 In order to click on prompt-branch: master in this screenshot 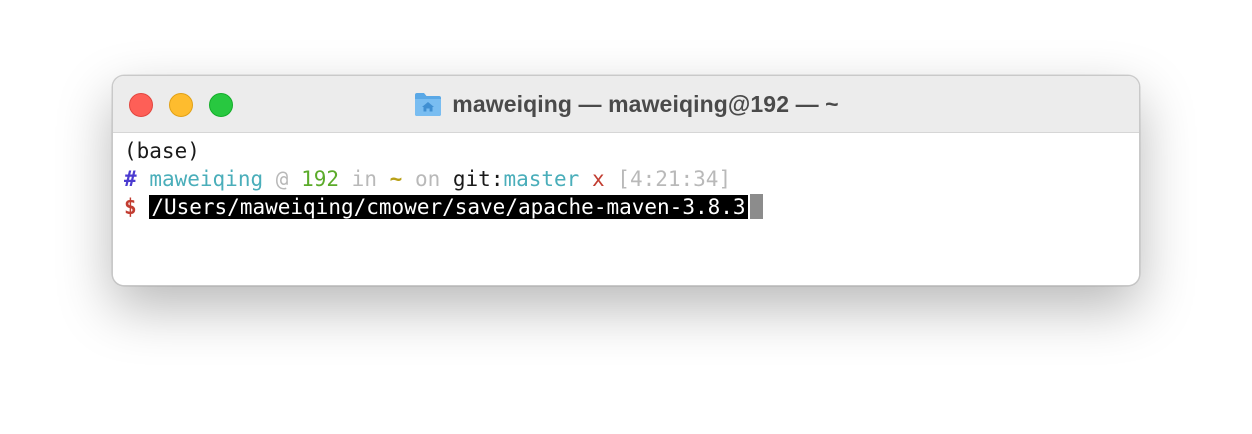, I will do `click(541, 179)`.